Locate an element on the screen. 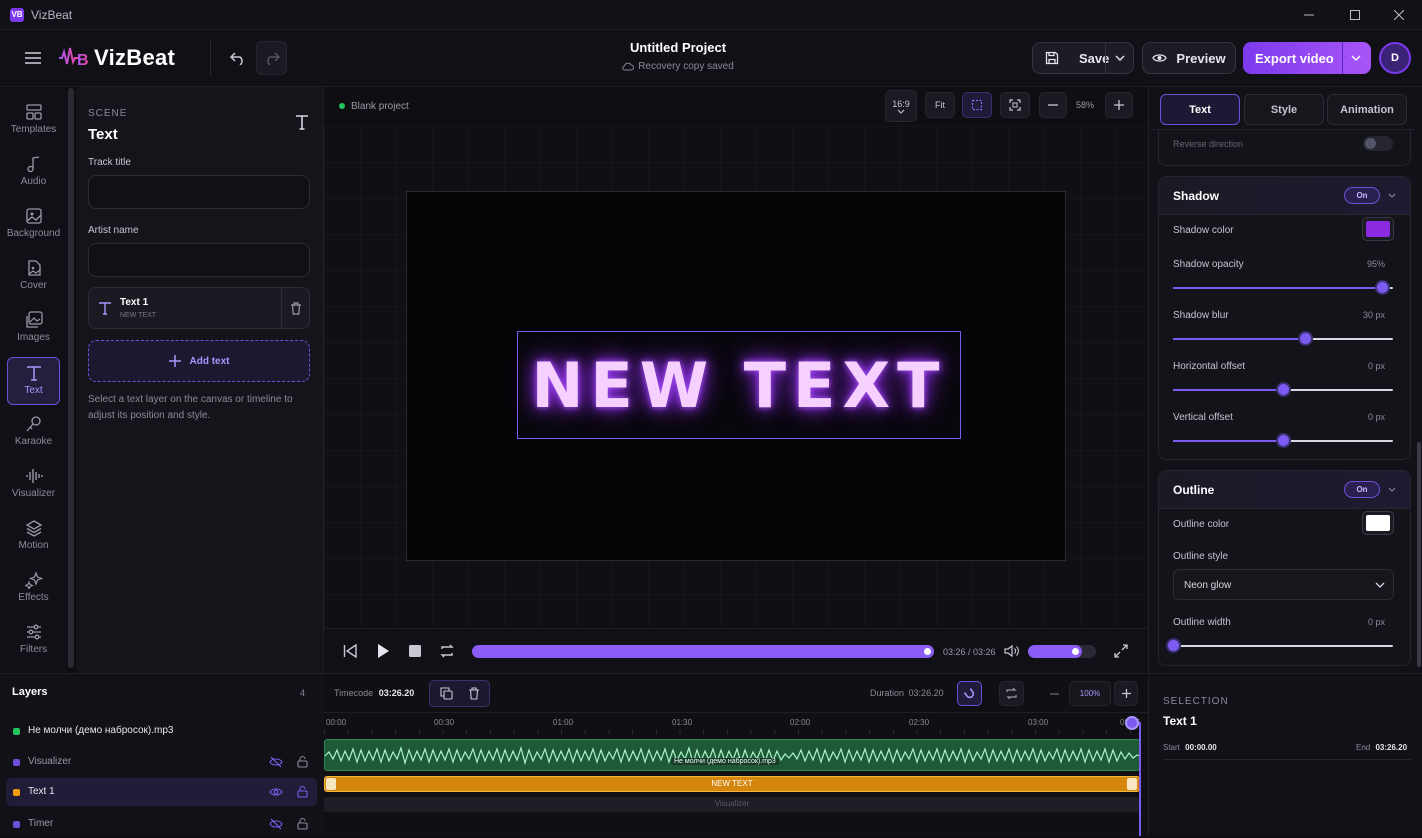 The image size is (1422, 838). text-clip-label: NEW TEXT is located at coordinates (732, 783).